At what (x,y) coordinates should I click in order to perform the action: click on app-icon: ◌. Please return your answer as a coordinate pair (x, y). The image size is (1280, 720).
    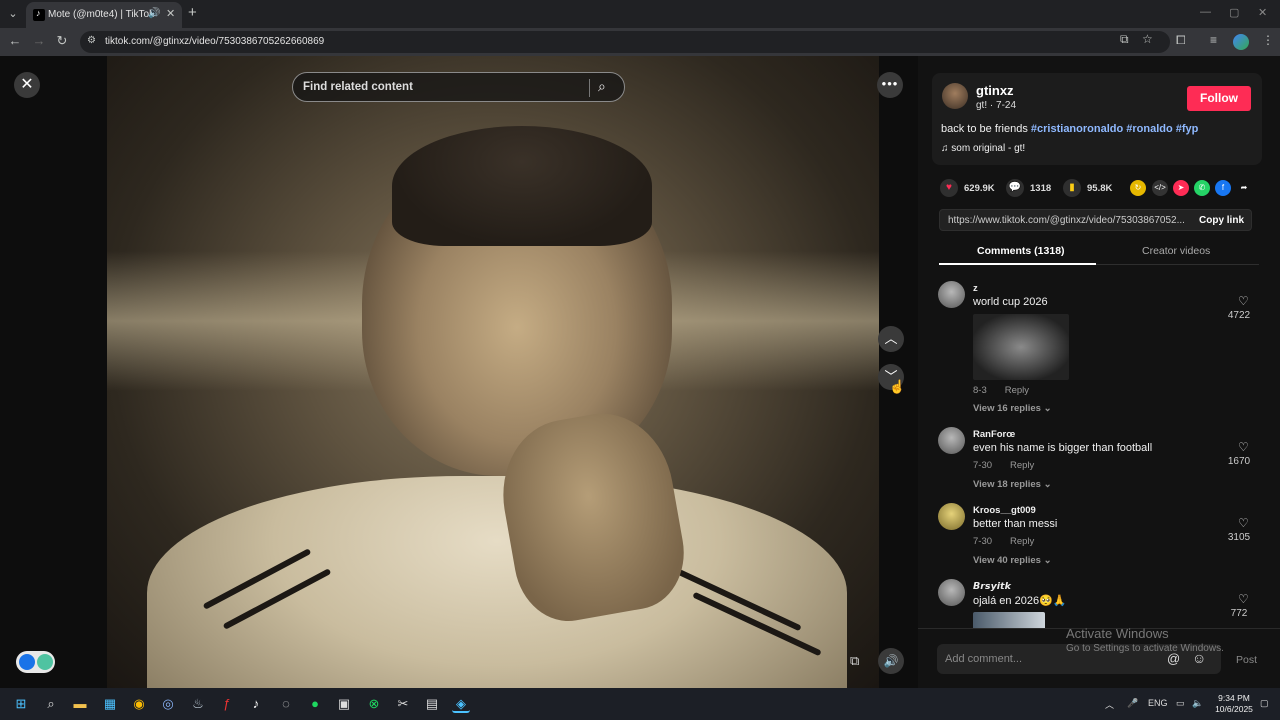
    Looking at the image, I should click on (286, 704).